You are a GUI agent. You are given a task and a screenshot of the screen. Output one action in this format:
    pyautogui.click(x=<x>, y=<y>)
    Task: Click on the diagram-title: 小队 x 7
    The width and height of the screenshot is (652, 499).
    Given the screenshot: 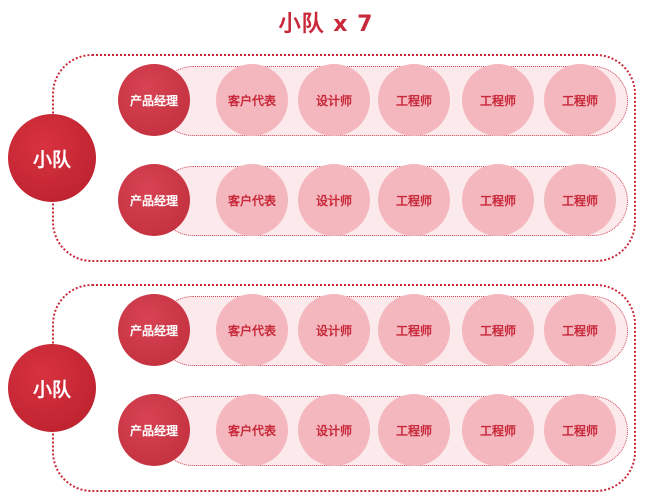 What is the action you would take?
    pyautogui.click(x=326, y=24)
    